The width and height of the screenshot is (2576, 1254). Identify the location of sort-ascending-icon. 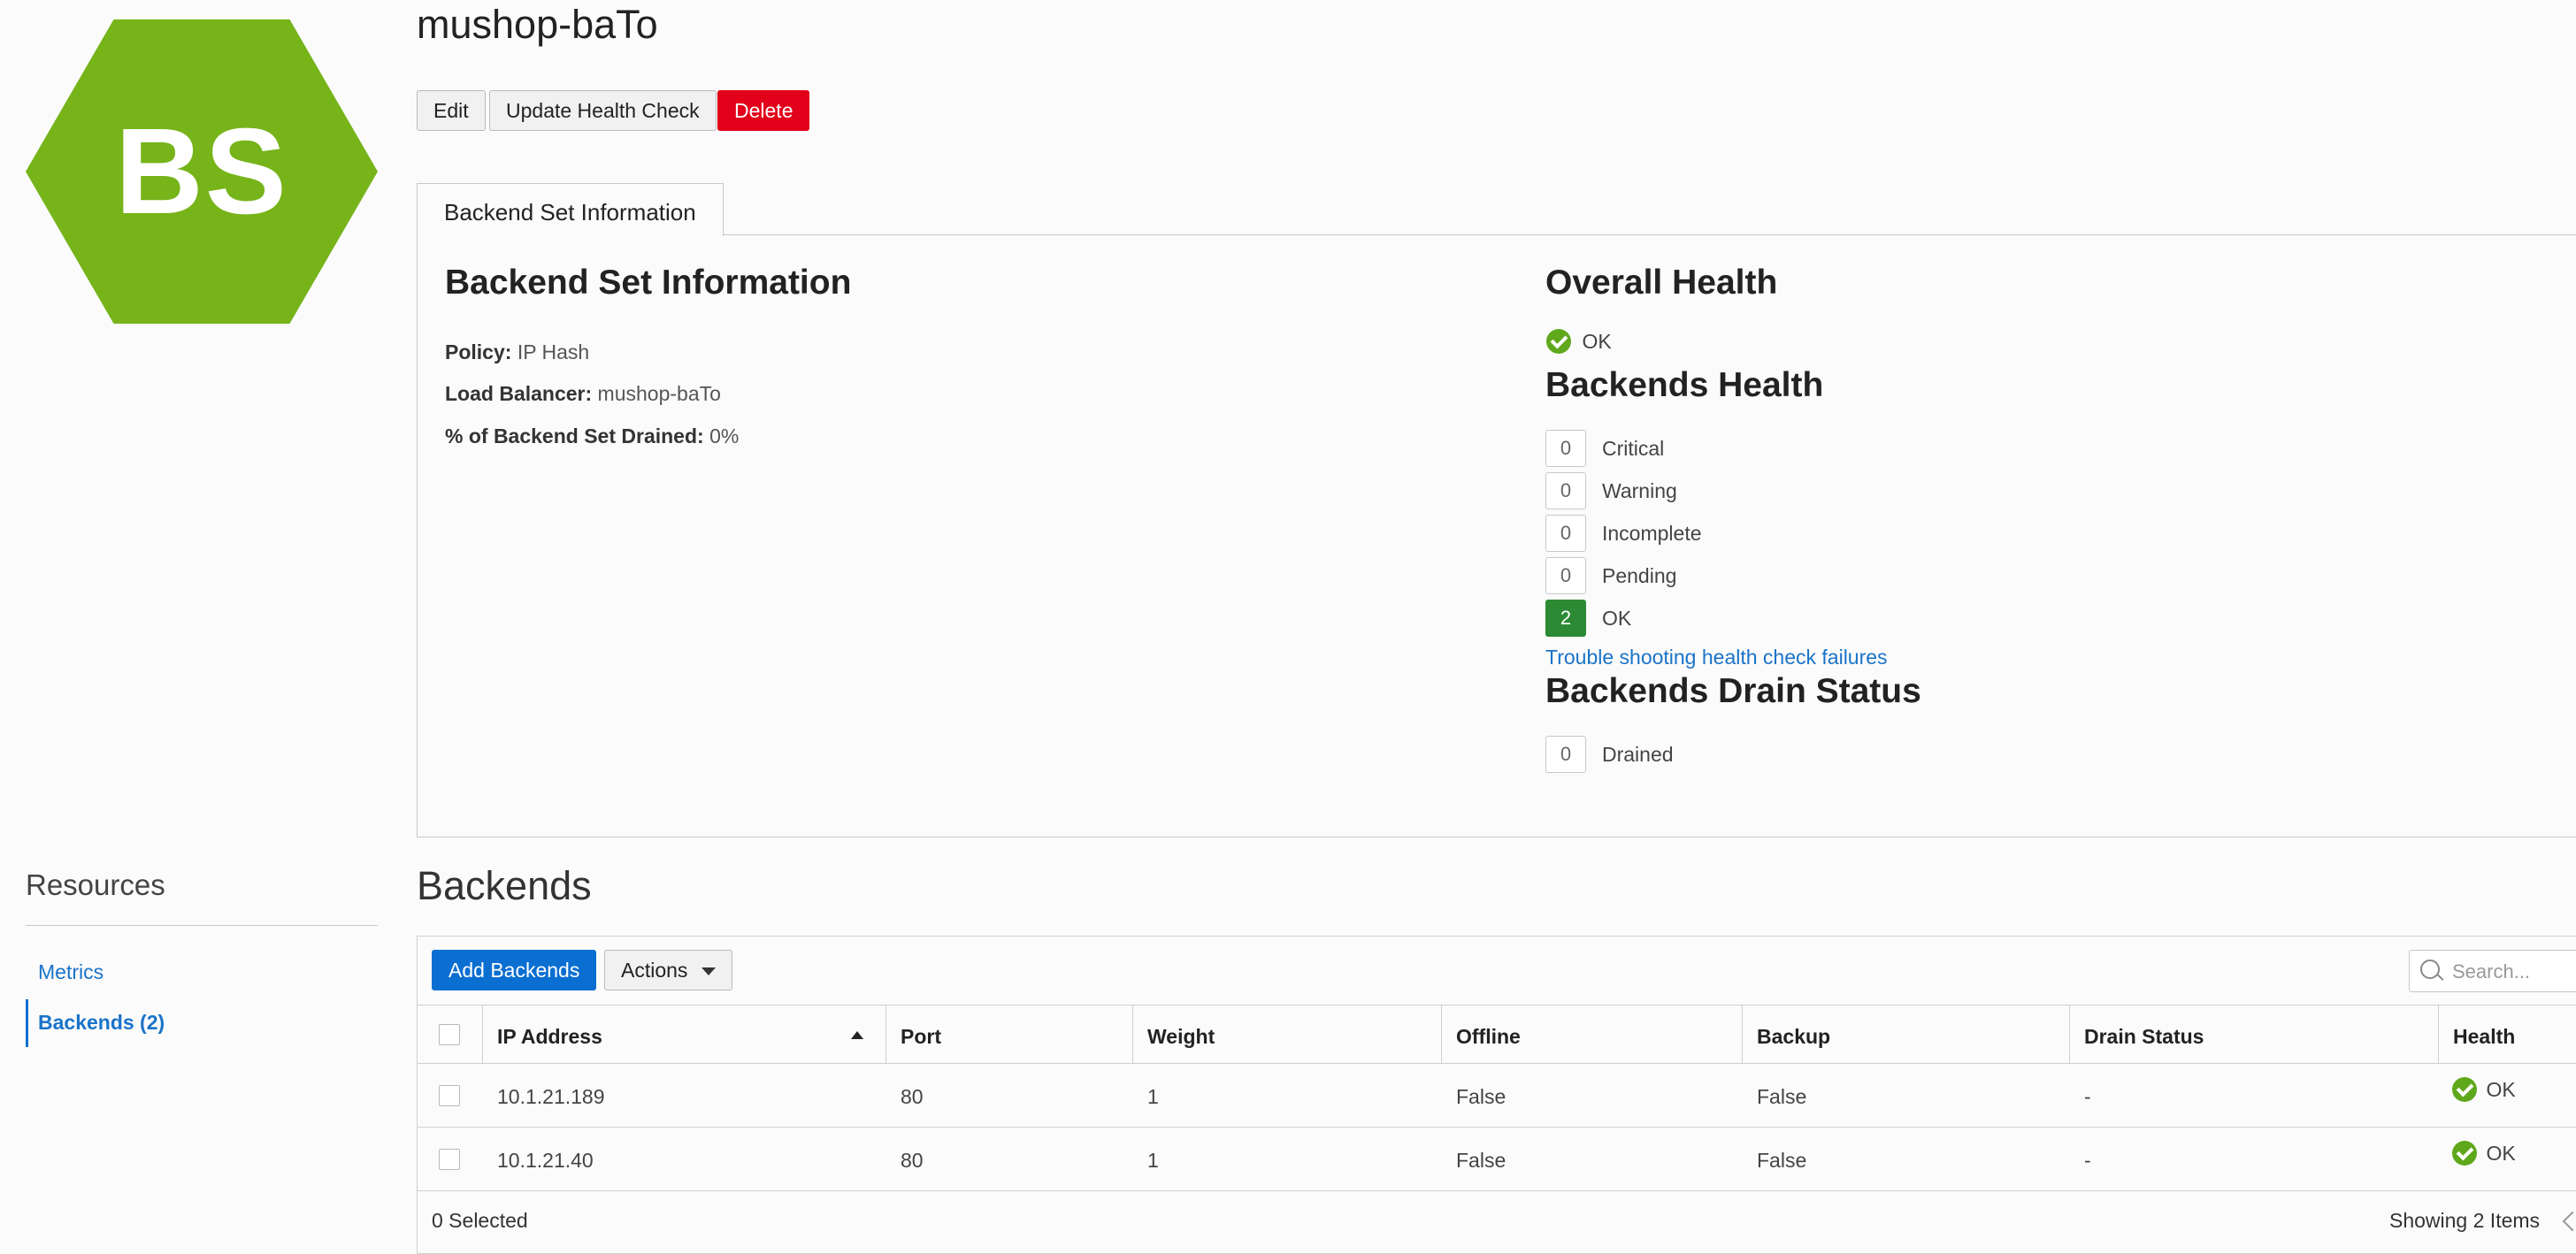
(857, 1035).